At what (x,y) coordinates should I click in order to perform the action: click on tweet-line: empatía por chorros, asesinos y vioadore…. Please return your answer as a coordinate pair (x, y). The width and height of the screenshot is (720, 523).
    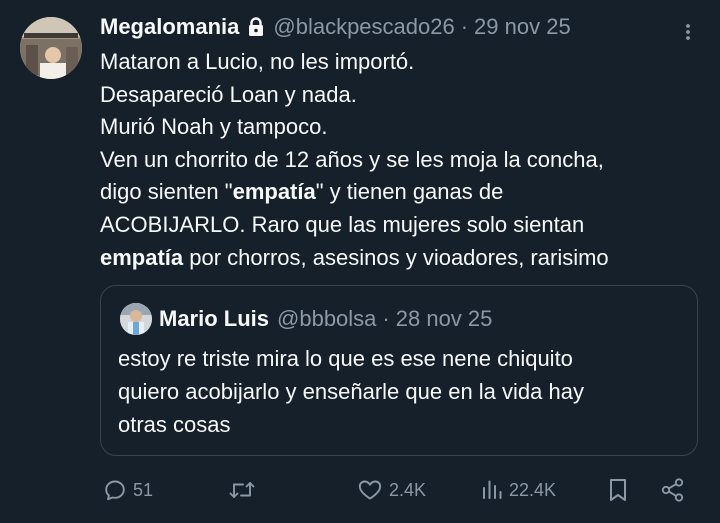
    Looking at the image, I should click on (405, 258).